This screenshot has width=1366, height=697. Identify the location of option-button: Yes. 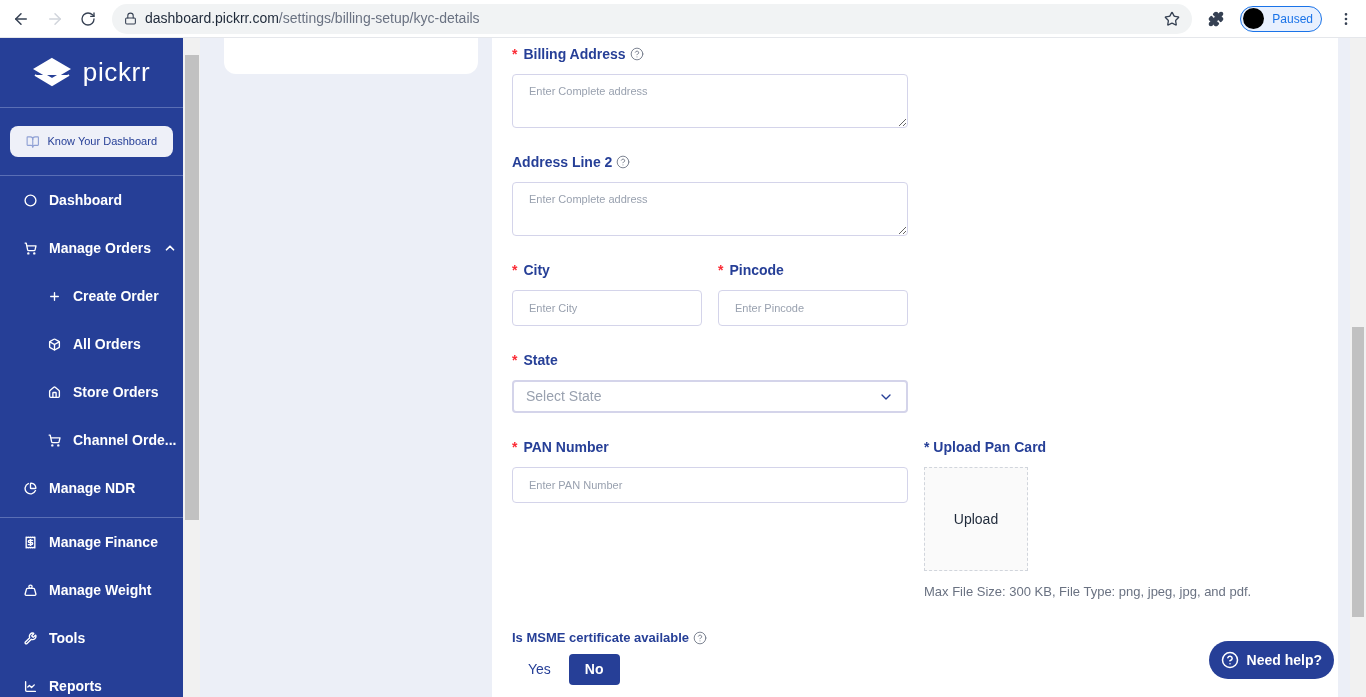
(539, 669).